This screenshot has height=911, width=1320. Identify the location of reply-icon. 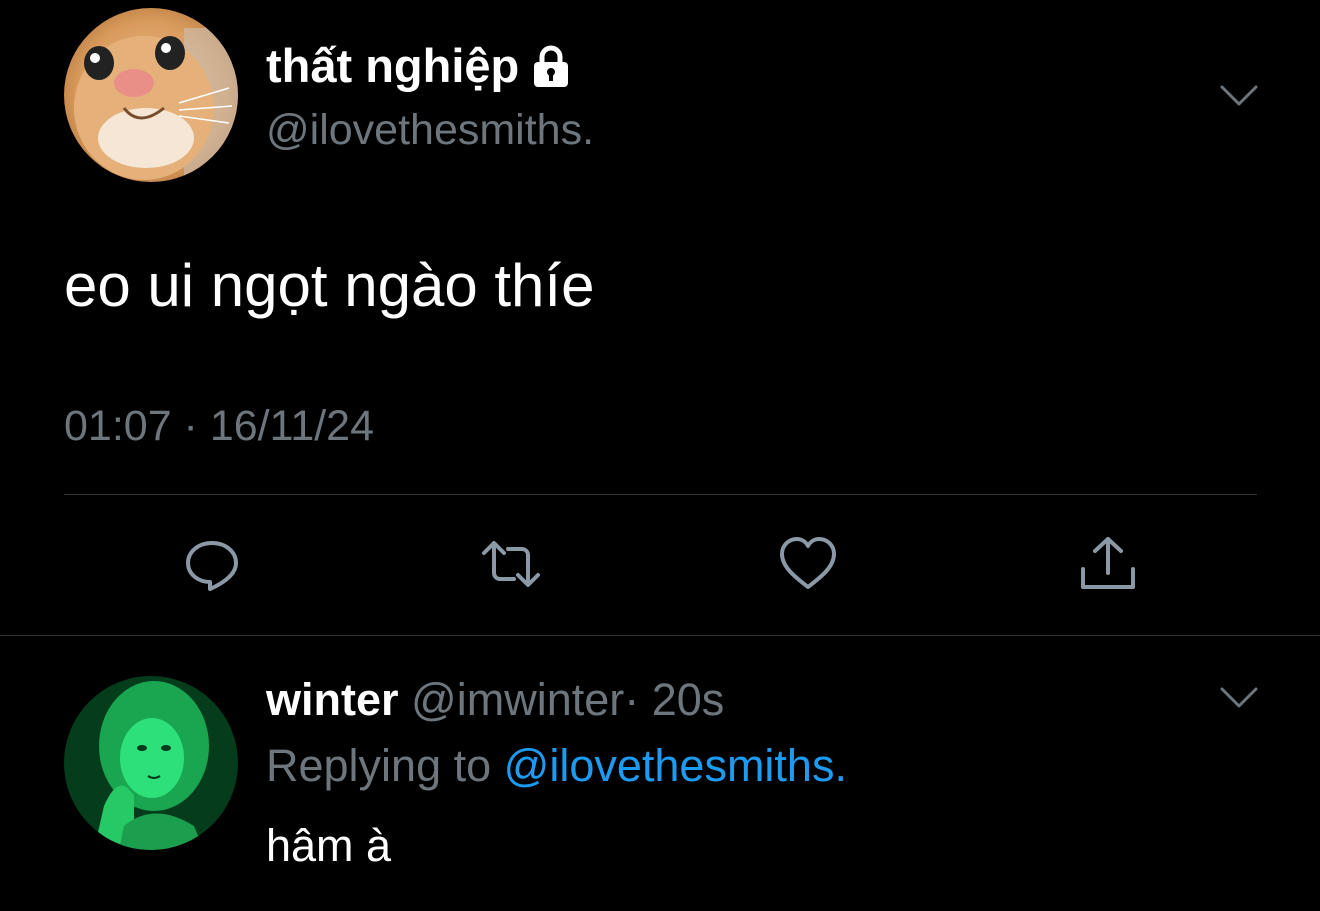
(212, 566).